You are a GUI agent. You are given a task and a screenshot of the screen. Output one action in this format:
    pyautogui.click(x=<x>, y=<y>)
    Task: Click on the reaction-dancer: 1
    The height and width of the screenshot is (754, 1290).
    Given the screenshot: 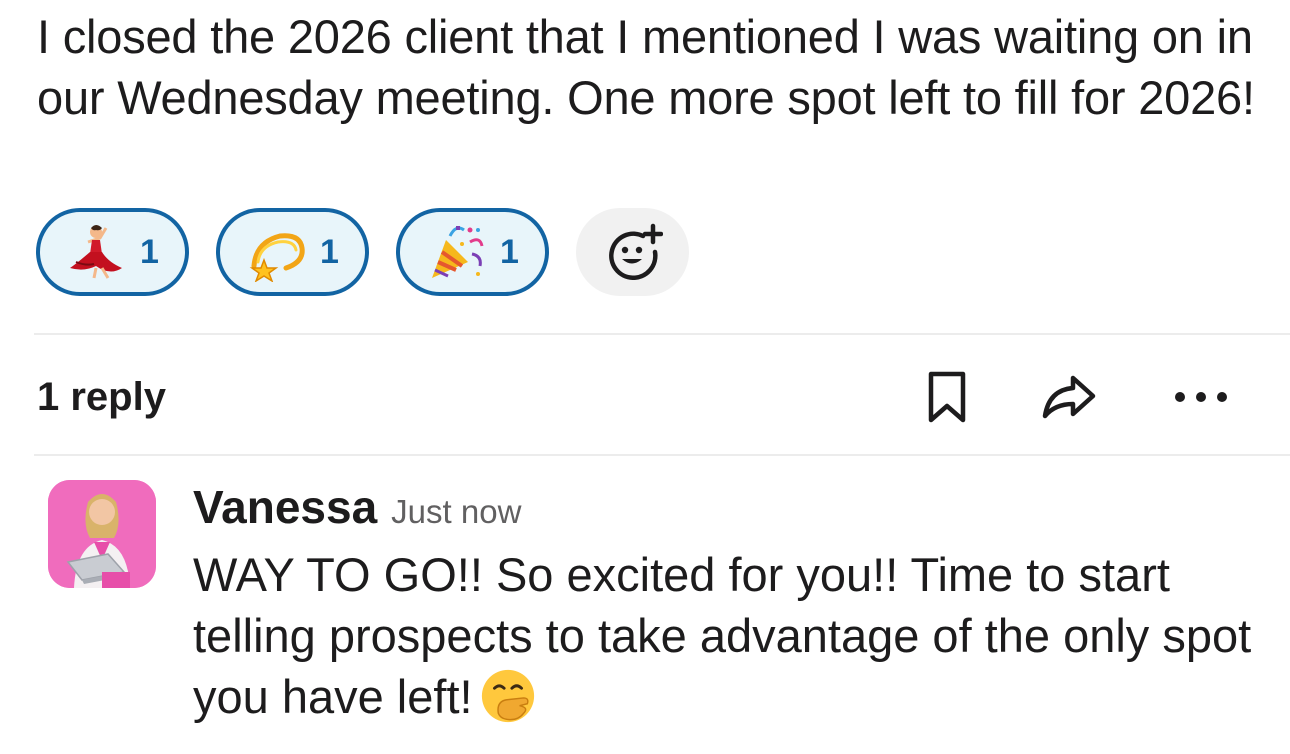 What is the action you would take?
    pyautogui.click(x=112, y=252)
    